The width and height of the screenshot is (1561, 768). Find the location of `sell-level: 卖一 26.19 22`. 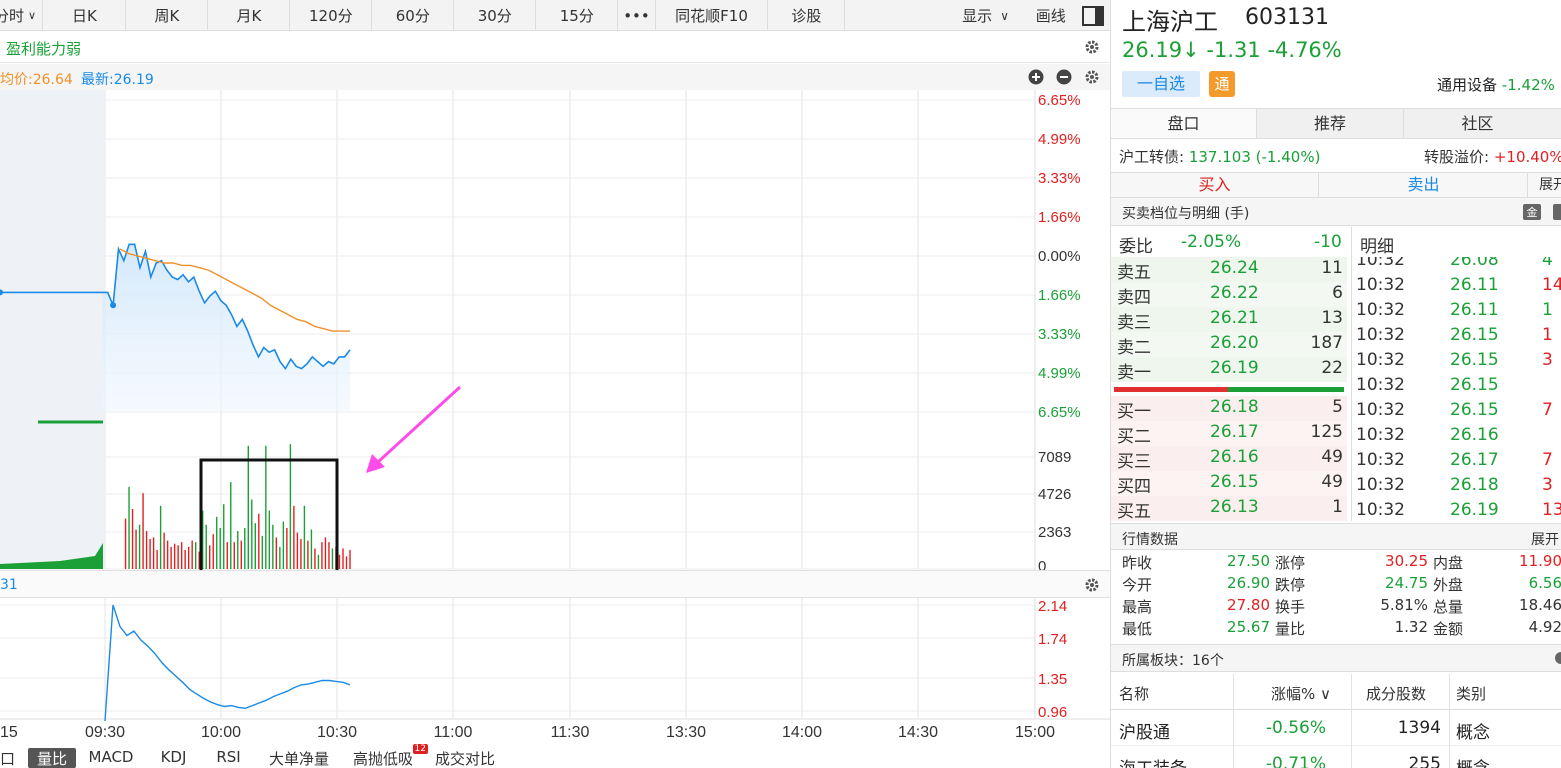

sell-level: 卖一 26.19 22 is located at coordinates (1229, 370).